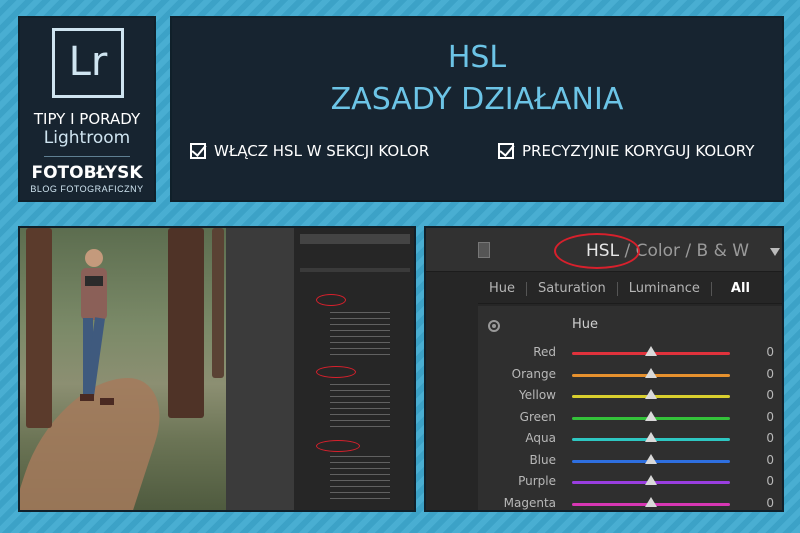 This screenshot has height=533, width=800. Describe the element at coordinates (477, 57) in the screenshot. I see `page-title: HSL` at that location.